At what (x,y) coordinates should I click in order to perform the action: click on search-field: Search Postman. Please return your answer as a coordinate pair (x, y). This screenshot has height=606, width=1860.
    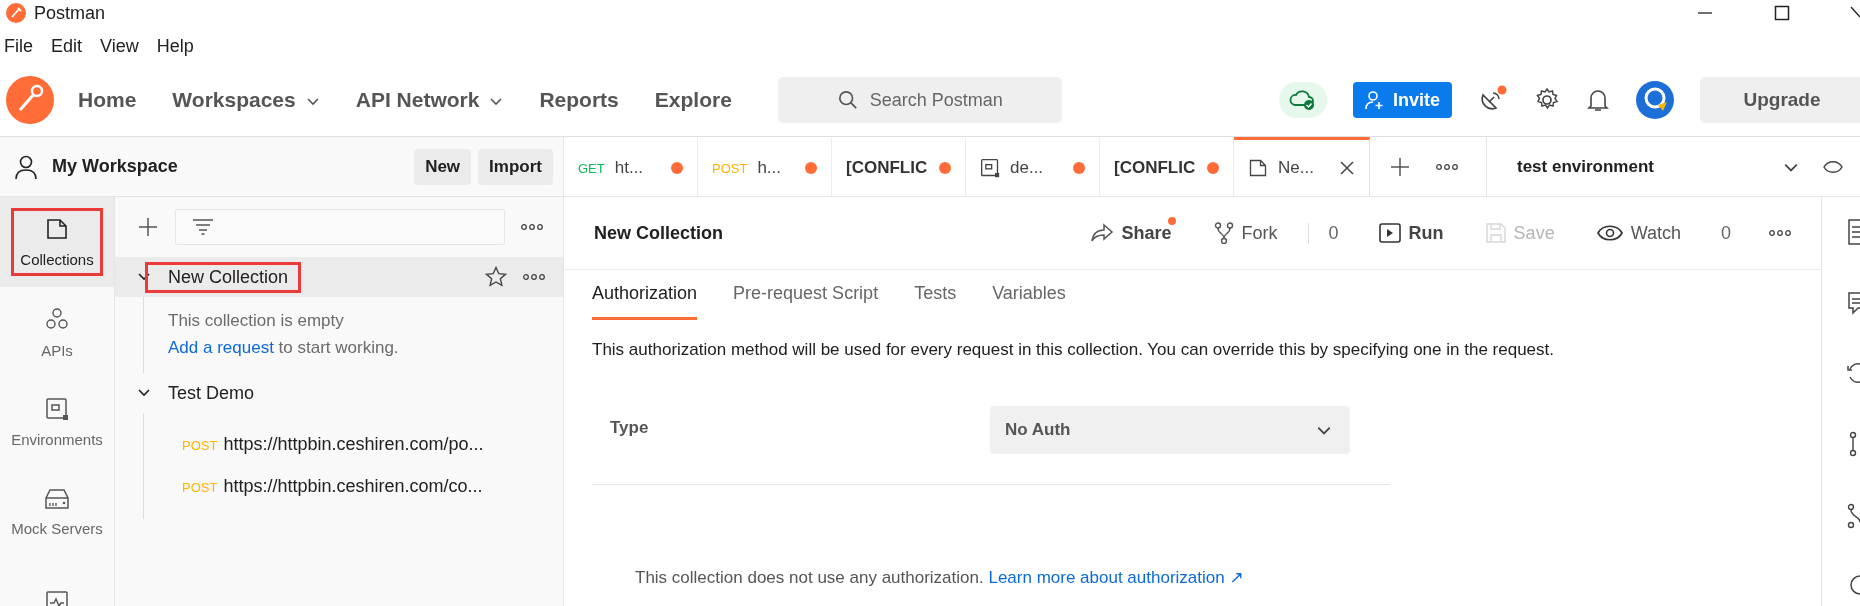
    Looking at the image, I should click on (919, 100).